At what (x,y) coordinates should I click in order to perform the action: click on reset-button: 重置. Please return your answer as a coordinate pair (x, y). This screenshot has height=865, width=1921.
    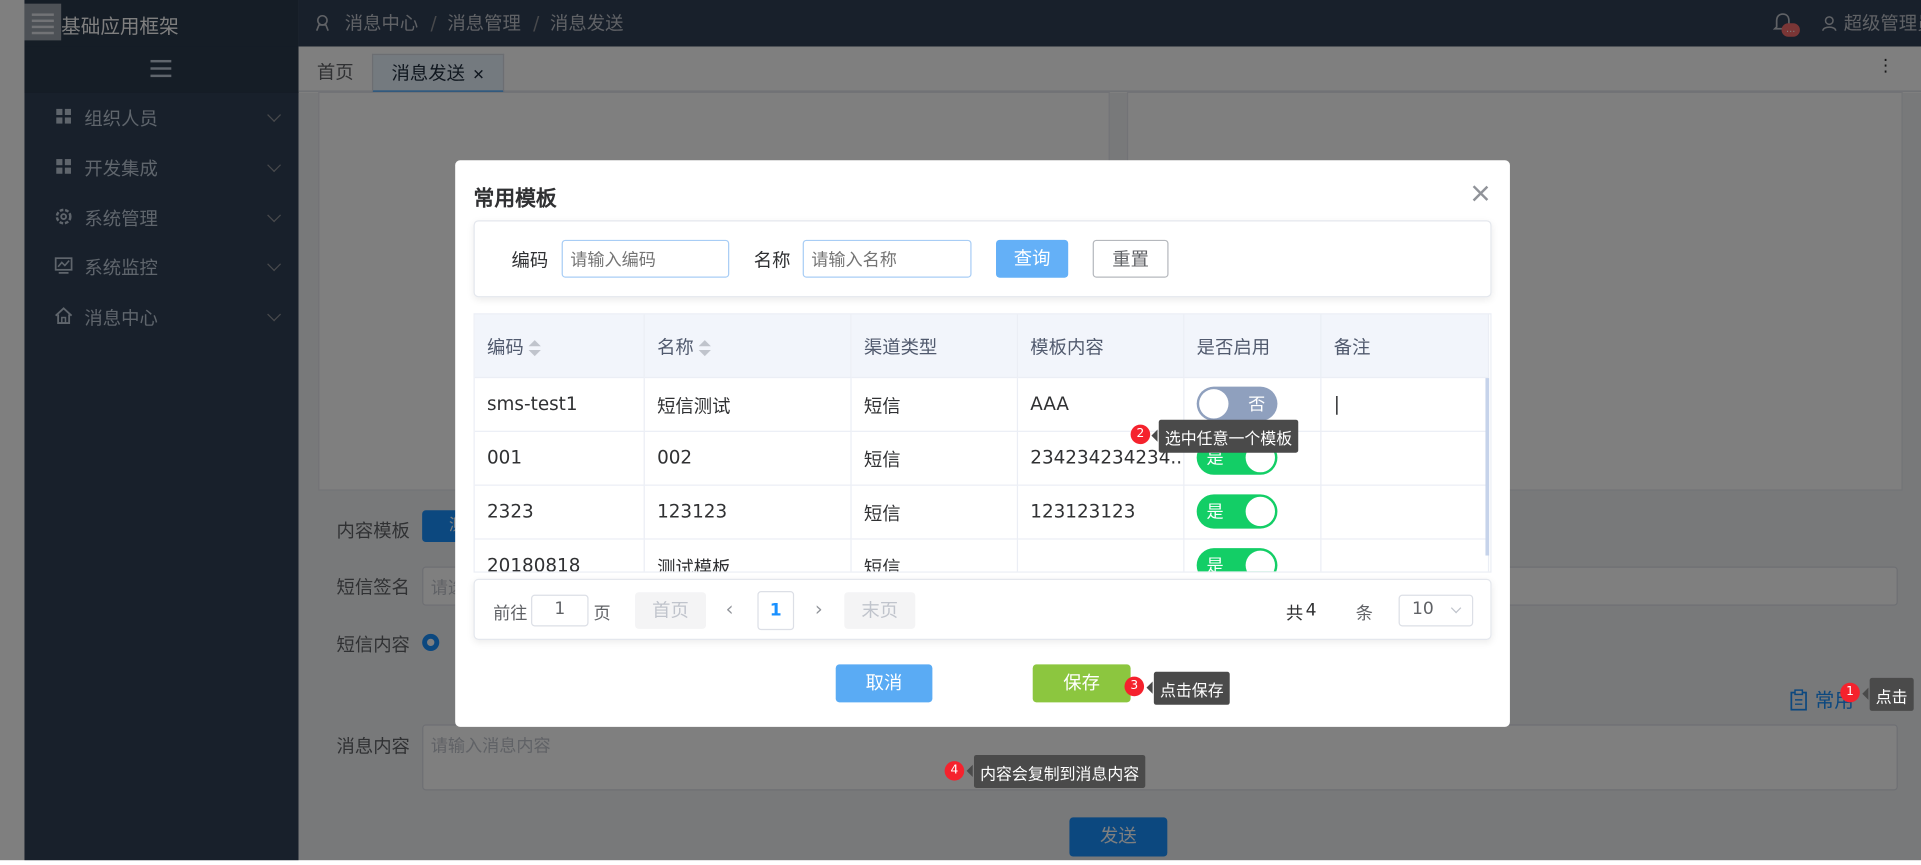
    Looking at the image, I should click on (1130, 258).